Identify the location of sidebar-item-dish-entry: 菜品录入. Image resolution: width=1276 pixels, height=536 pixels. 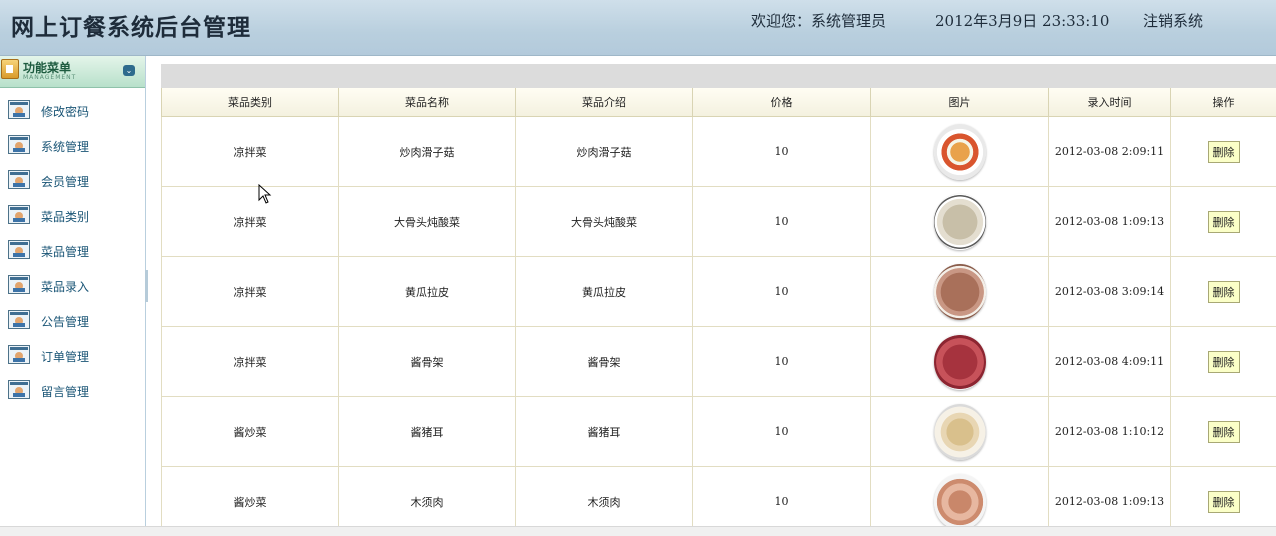
(73, 285).